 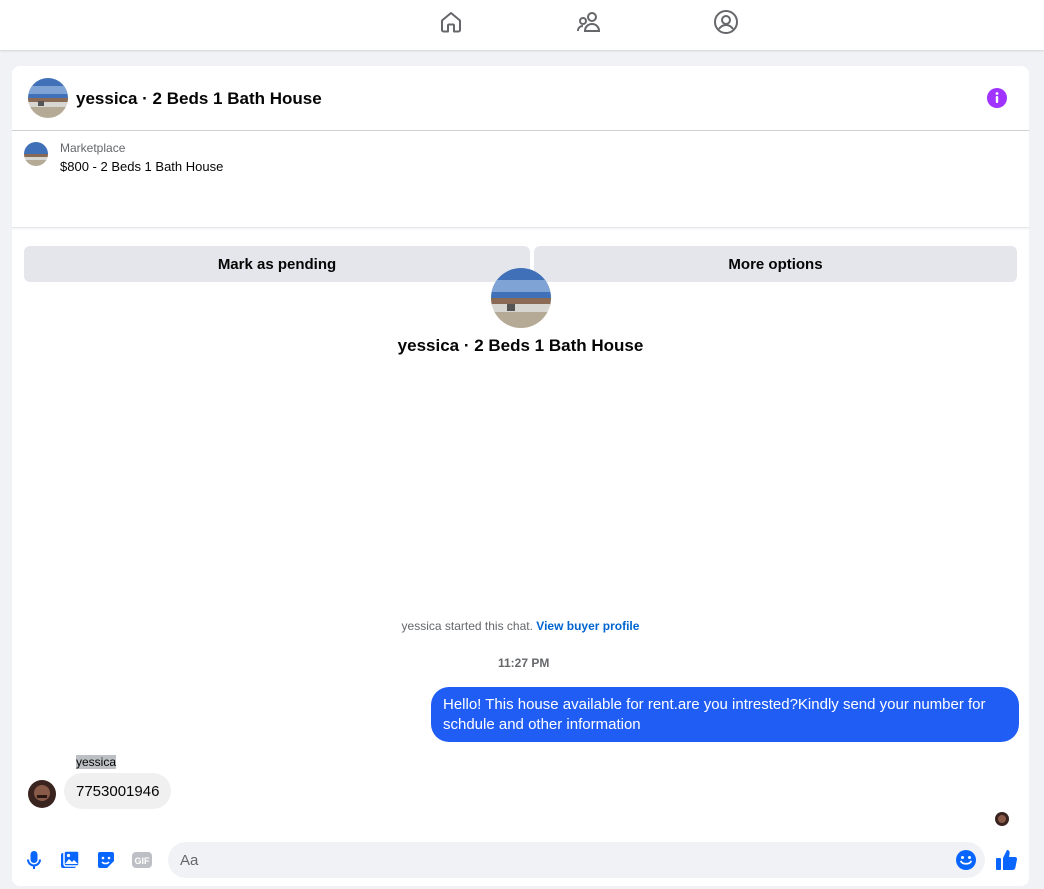 I want to click on seen-indicator-avatar, so click(x=1002, y=819).